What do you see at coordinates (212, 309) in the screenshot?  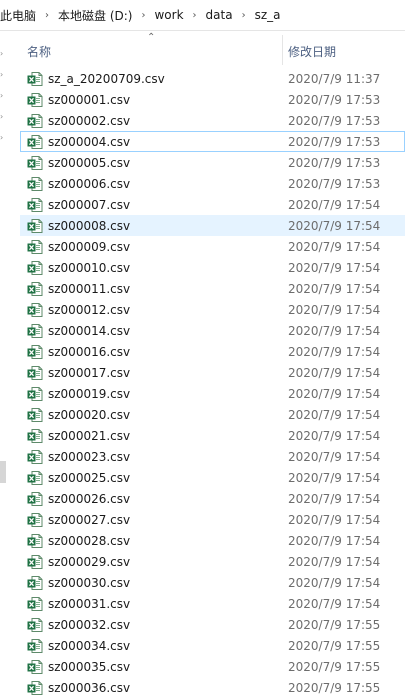 I see `file-row: sz000012.csv 2020/7/9 17:54` at bounding box center [212, 309].